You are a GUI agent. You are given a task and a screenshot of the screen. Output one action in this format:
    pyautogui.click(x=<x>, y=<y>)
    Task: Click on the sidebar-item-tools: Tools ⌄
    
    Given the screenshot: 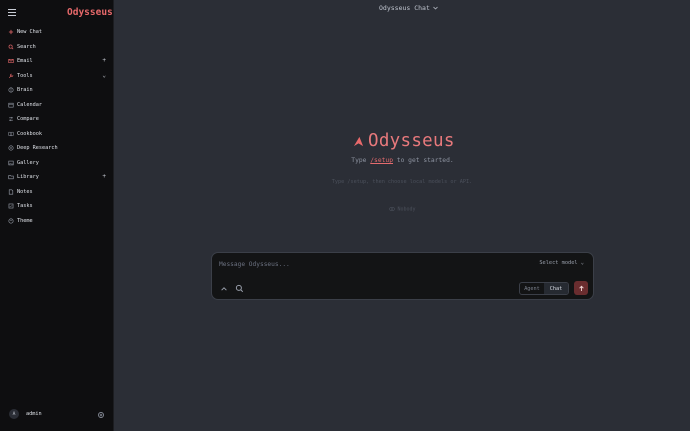 What is the action you would take?
    pyautogui.click(x=57, y=76)
    